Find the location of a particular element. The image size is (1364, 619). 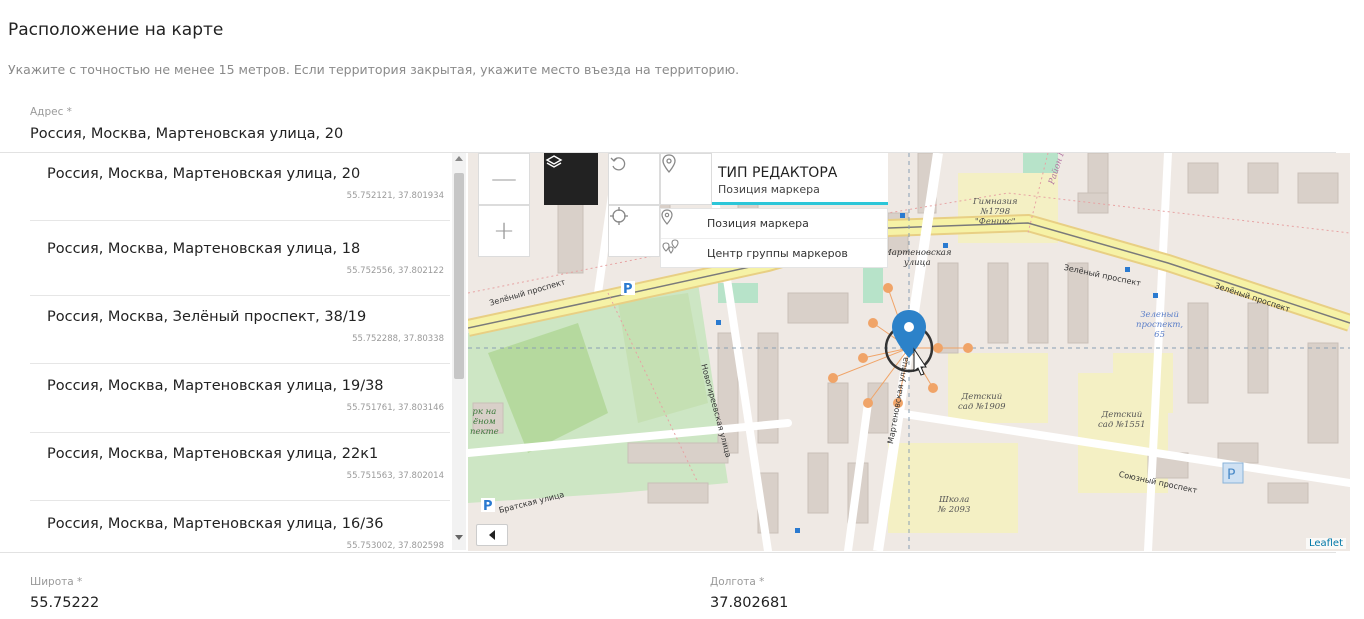

layers-button is located at coordinates (571, 179).